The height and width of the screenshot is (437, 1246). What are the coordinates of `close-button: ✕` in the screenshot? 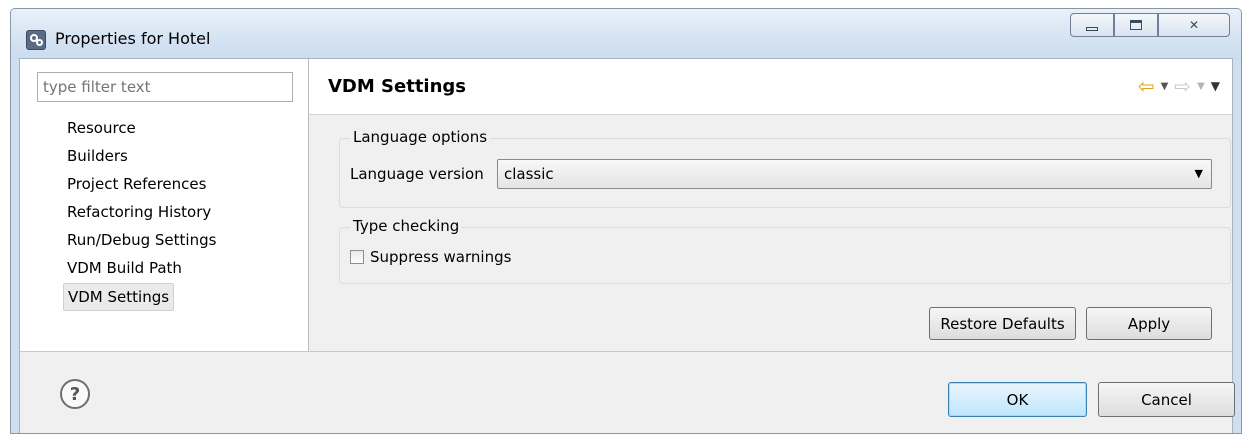 It's located at (1194, 25).